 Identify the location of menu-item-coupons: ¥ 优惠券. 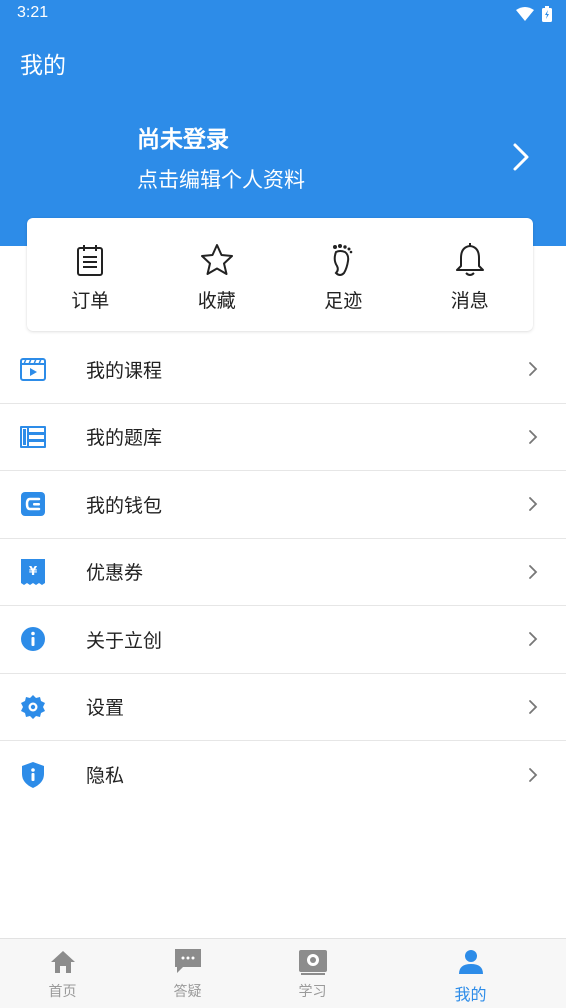
(283, 572).